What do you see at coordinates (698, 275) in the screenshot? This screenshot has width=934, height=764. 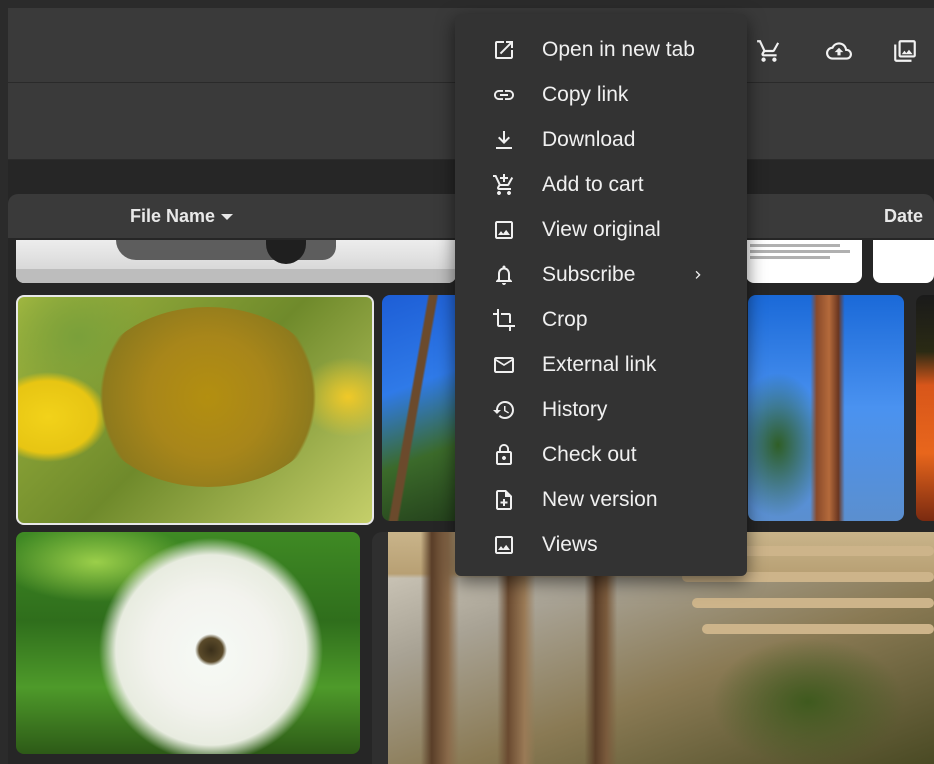 I see `chevron-right-icon` at bounding box center [698, 275].